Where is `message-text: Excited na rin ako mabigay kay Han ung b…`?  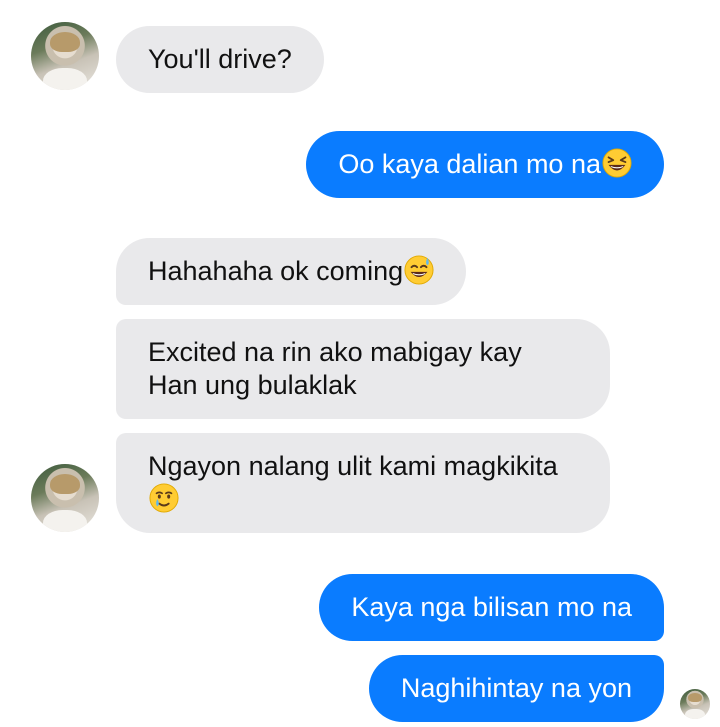
message-text: Excited na rin ako mabigay kay Han ung b… is located at coordinates (335, 368).